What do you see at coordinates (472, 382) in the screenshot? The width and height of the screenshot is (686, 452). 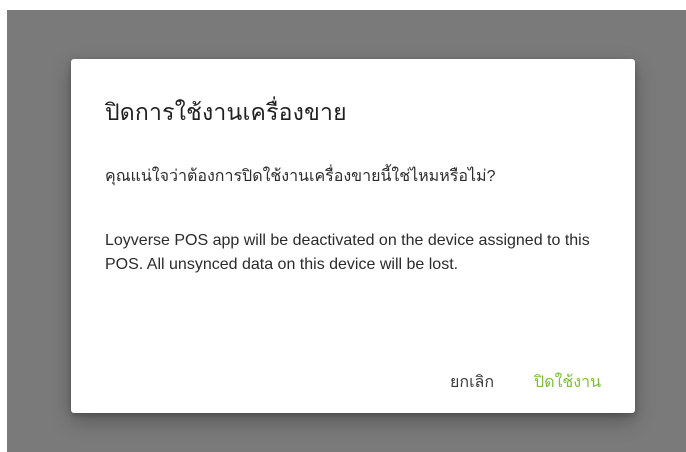 I see `cancel-button: ยกเลิก` at bounding box center [472, 382].